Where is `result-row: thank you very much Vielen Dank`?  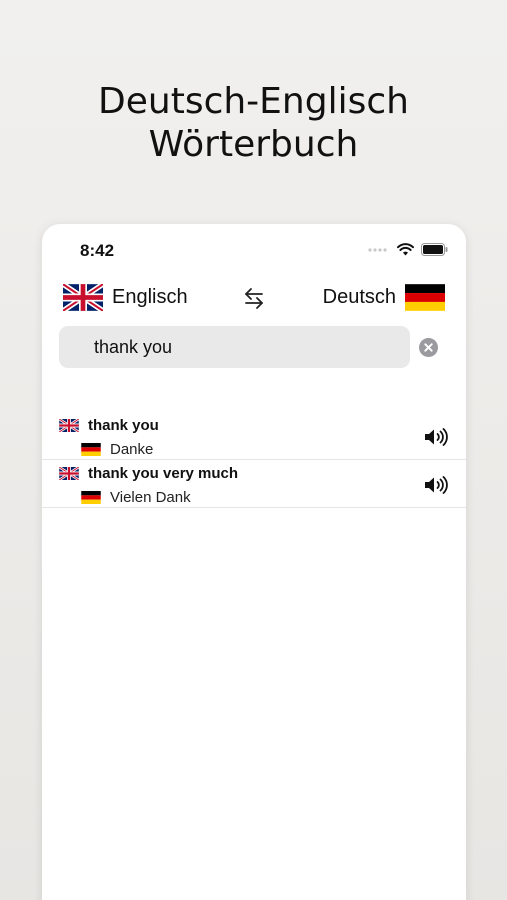 result-row: thank you very much Vielen Dank is located at coordinates (254, 484).